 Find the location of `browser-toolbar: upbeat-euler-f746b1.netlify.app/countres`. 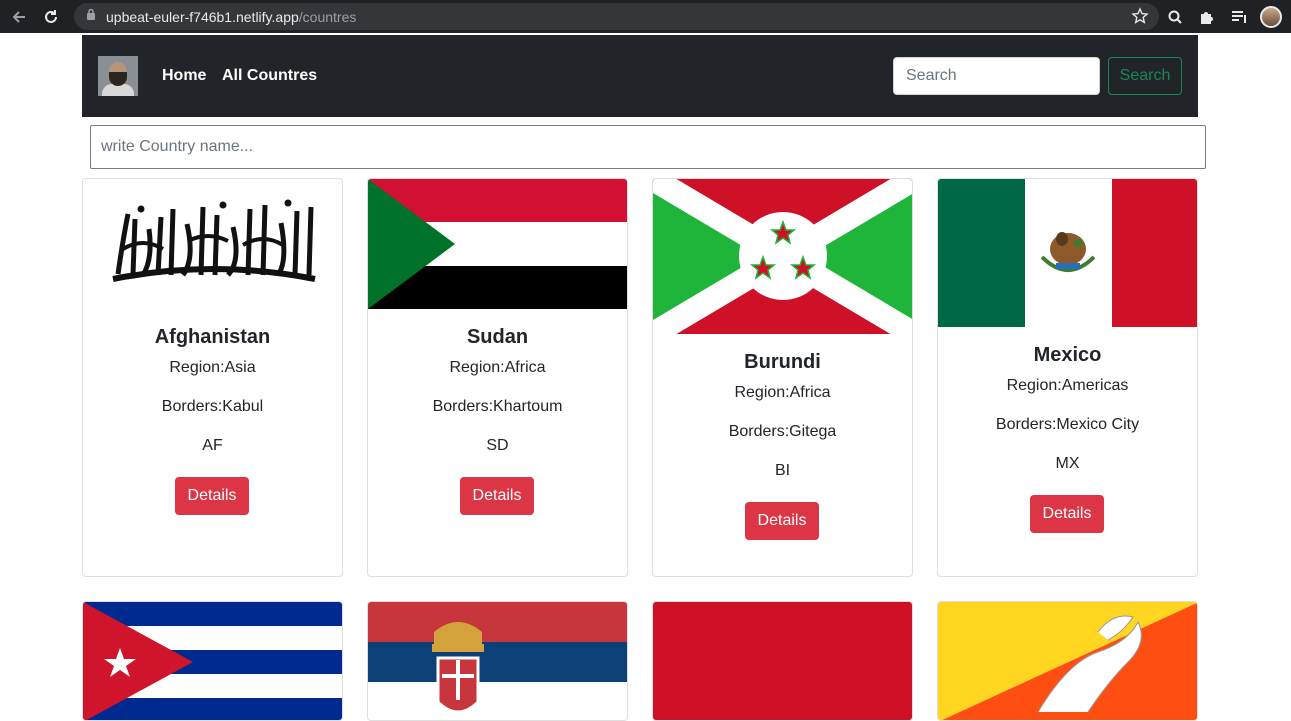

browser-toolbar: upbeat-euler-f746b1.netlify.app/countres is located at coordinates (645, 16).